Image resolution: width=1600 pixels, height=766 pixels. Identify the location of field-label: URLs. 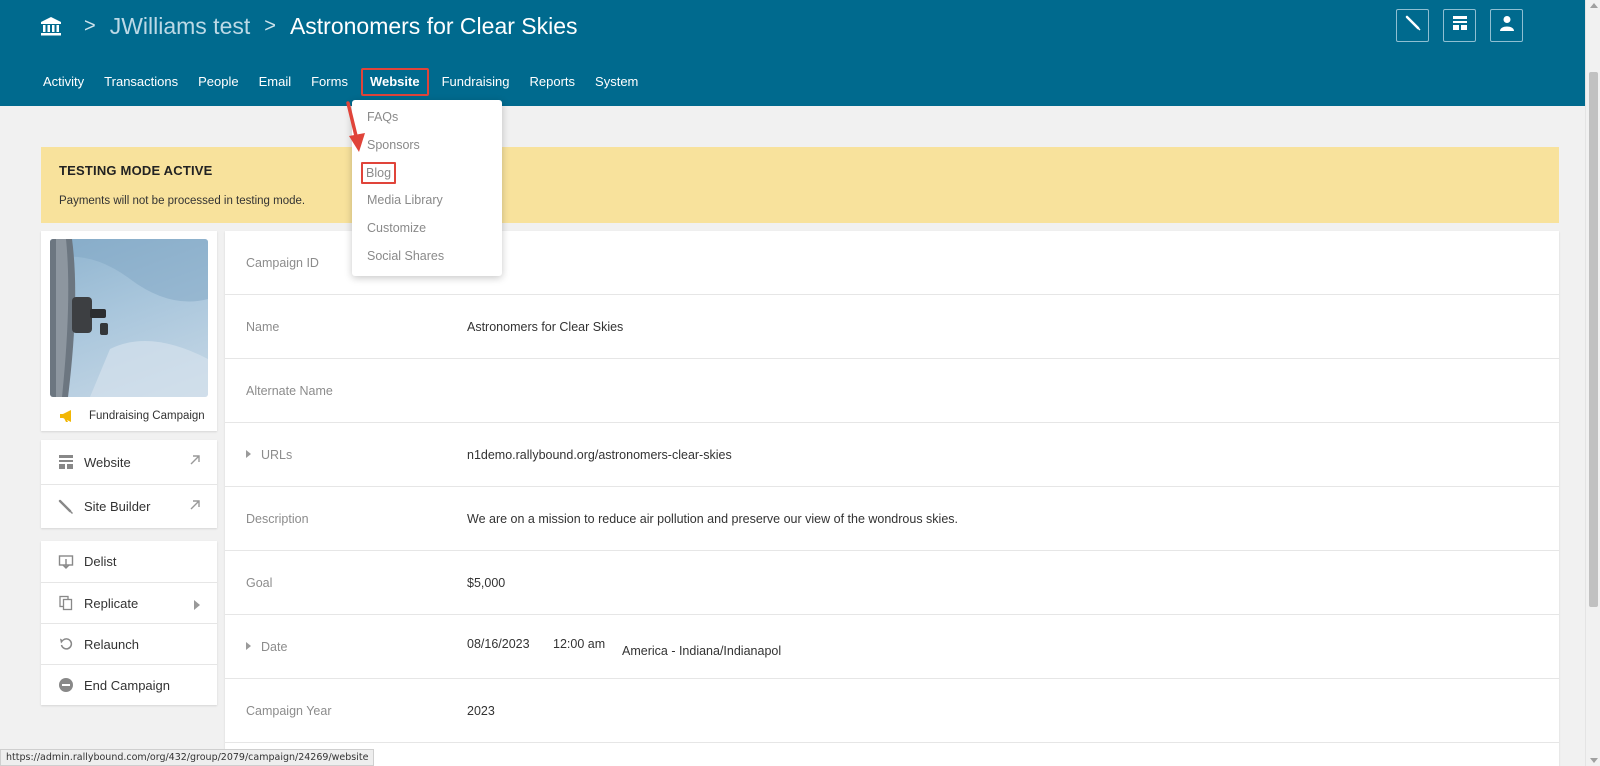
(269, 455).